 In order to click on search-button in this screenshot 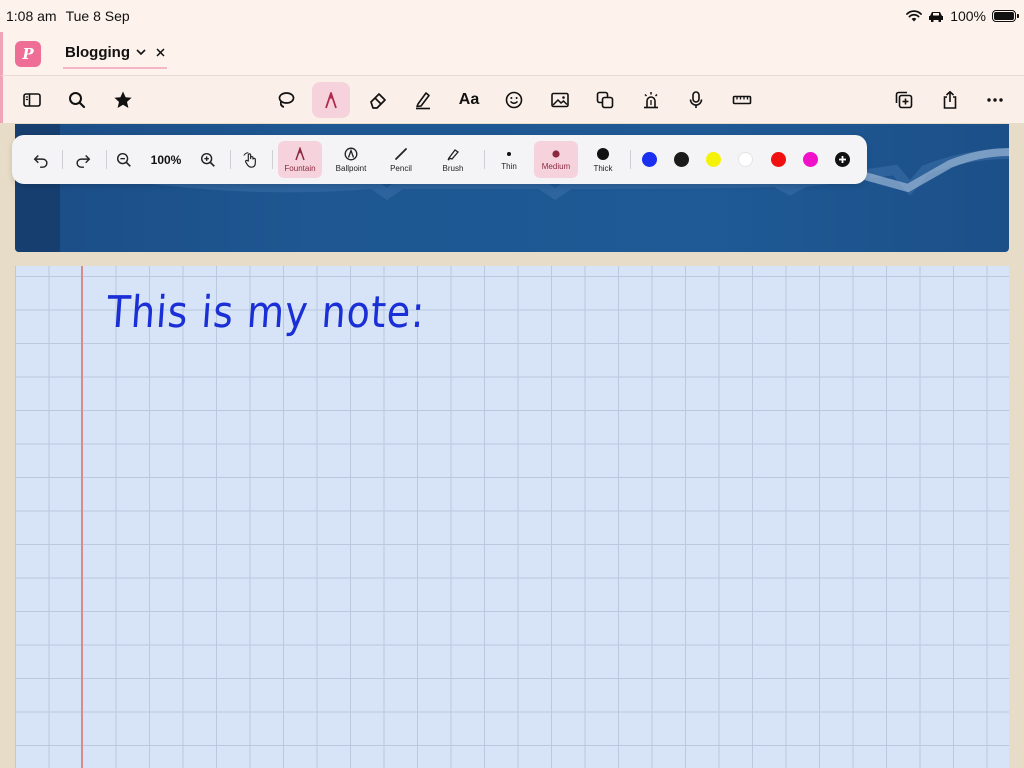, I will do `click(77, 100)`.